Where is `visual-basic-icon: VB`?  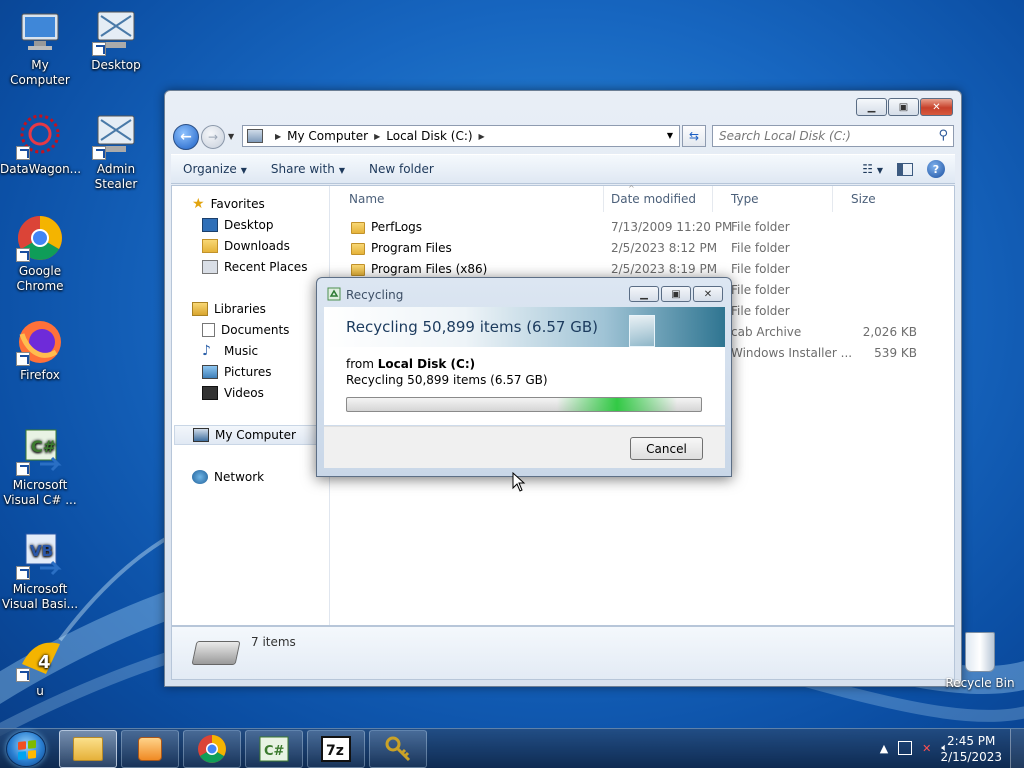
visual-basic-icon: VB is located at coordinates (40, 556).